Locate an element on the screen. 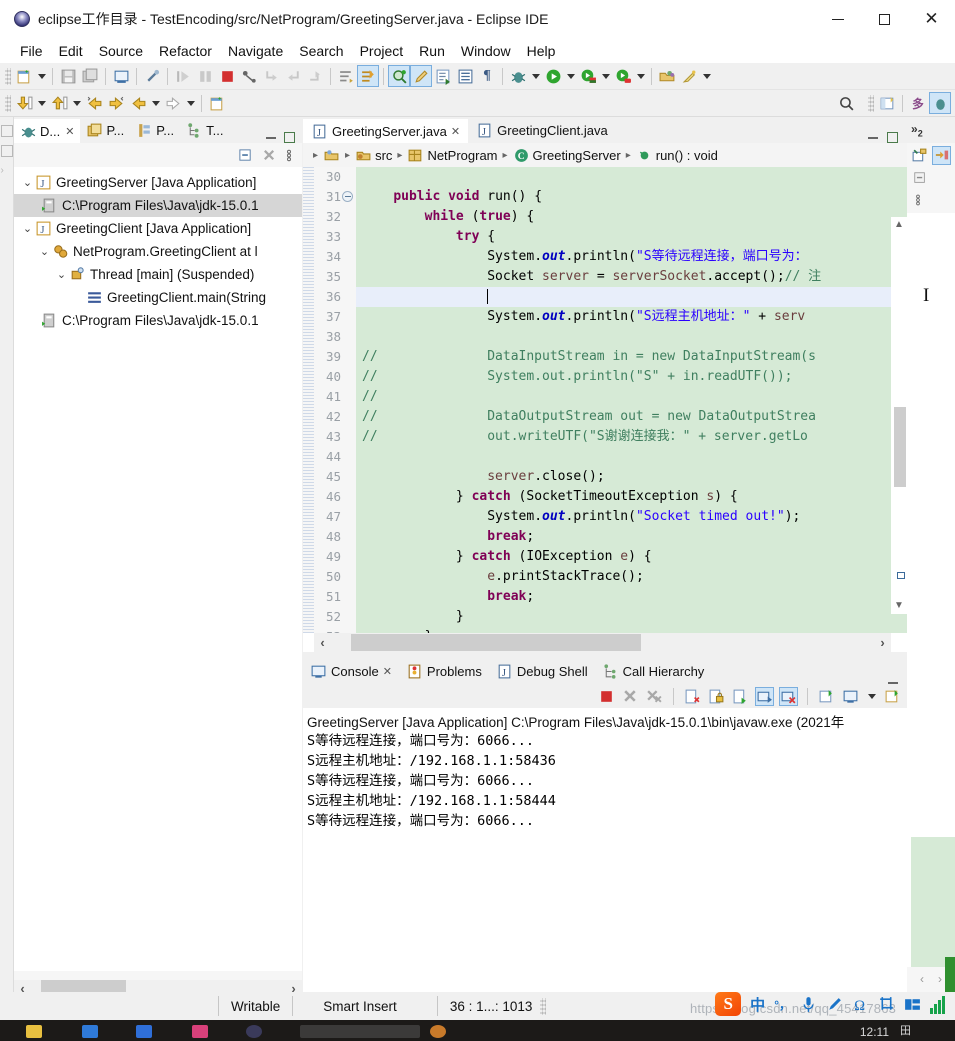 The width and height of the screenshot is (955, 1041). pen-icon is located at coordinates (834, 1004).